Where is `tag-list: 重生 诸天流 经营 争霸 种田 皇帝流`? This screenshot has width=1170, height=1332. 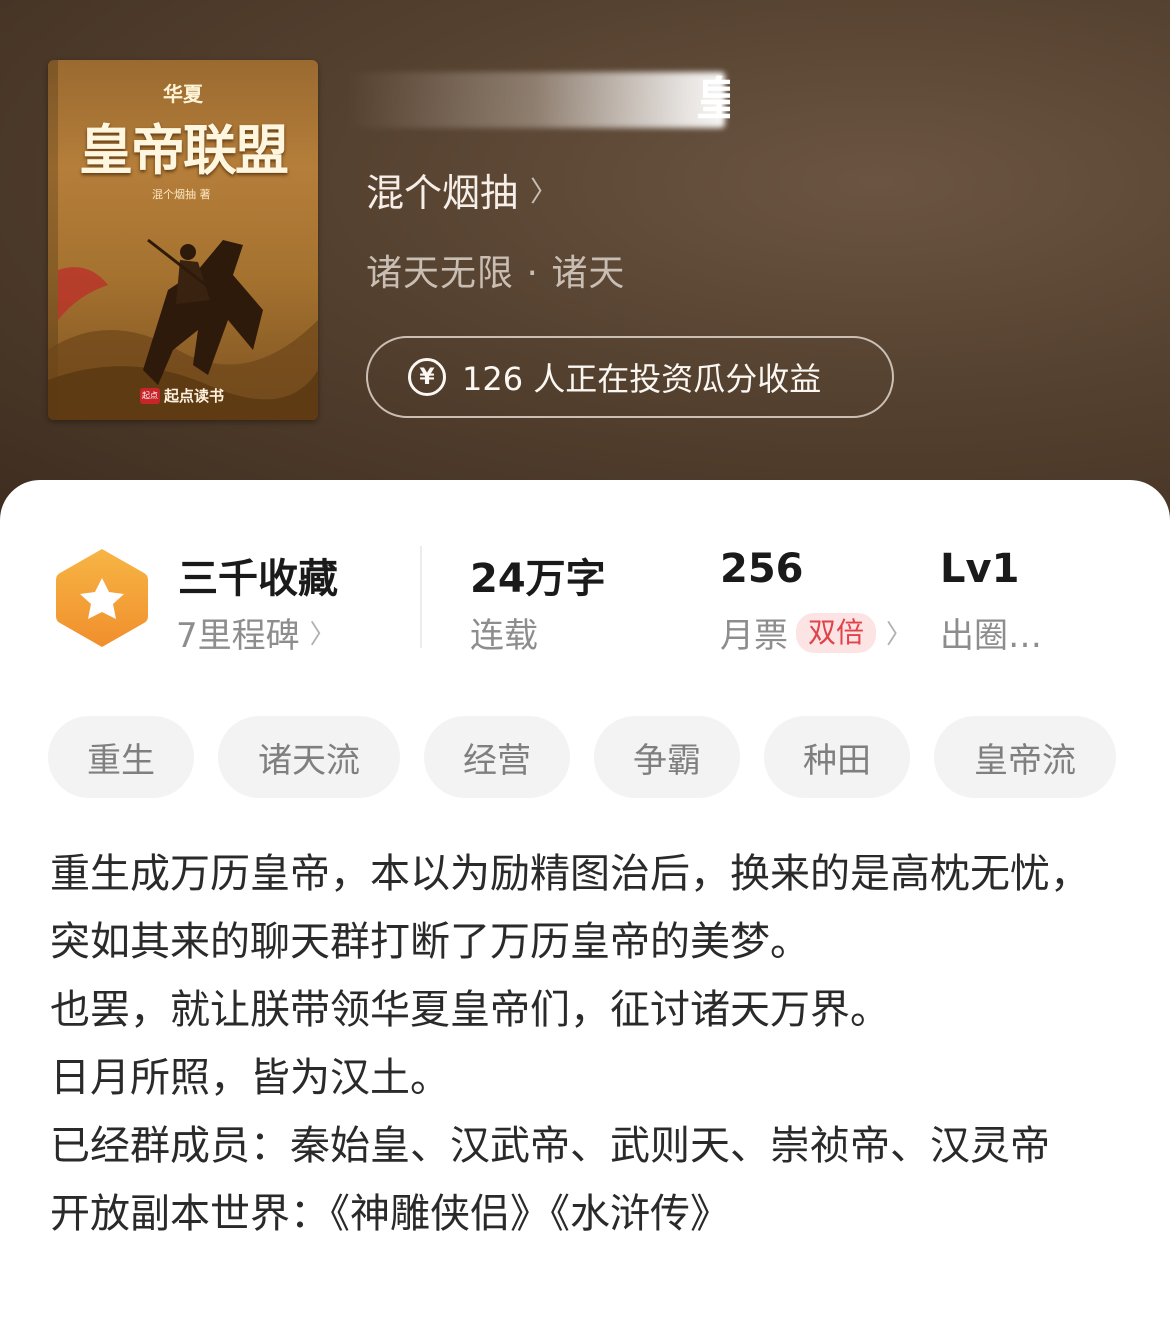
tag-list: 重生 诸天流 经营 争霸 种田 皇帝流 is located at coordinates (582, 757).